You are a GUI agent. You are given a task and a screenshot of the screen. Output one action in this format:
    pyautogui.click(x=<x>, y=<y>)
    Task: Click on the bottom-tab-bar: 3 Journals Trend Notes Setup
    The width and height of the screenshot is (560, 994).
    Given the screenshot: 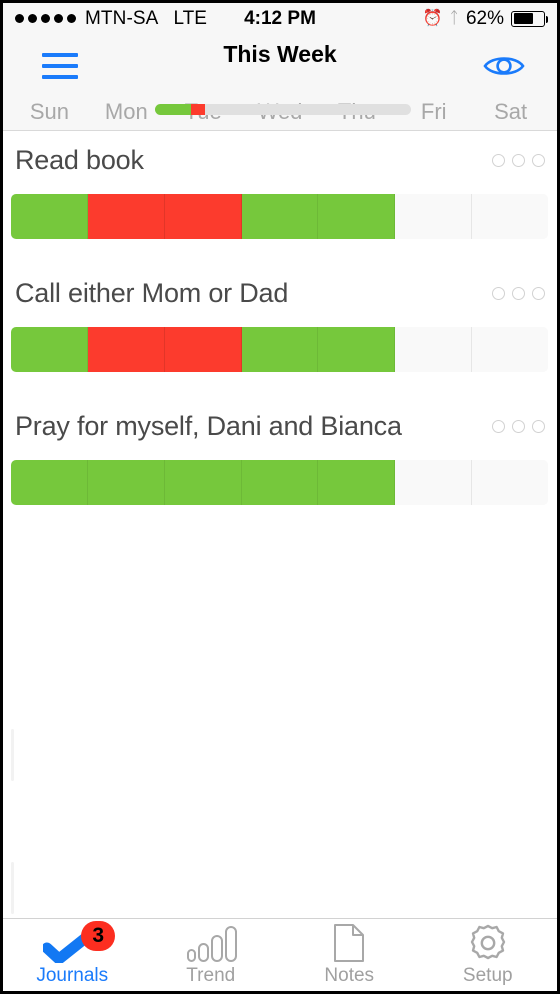 What is the action you would take?
    pyautogui.click(x=280, y=954)
    